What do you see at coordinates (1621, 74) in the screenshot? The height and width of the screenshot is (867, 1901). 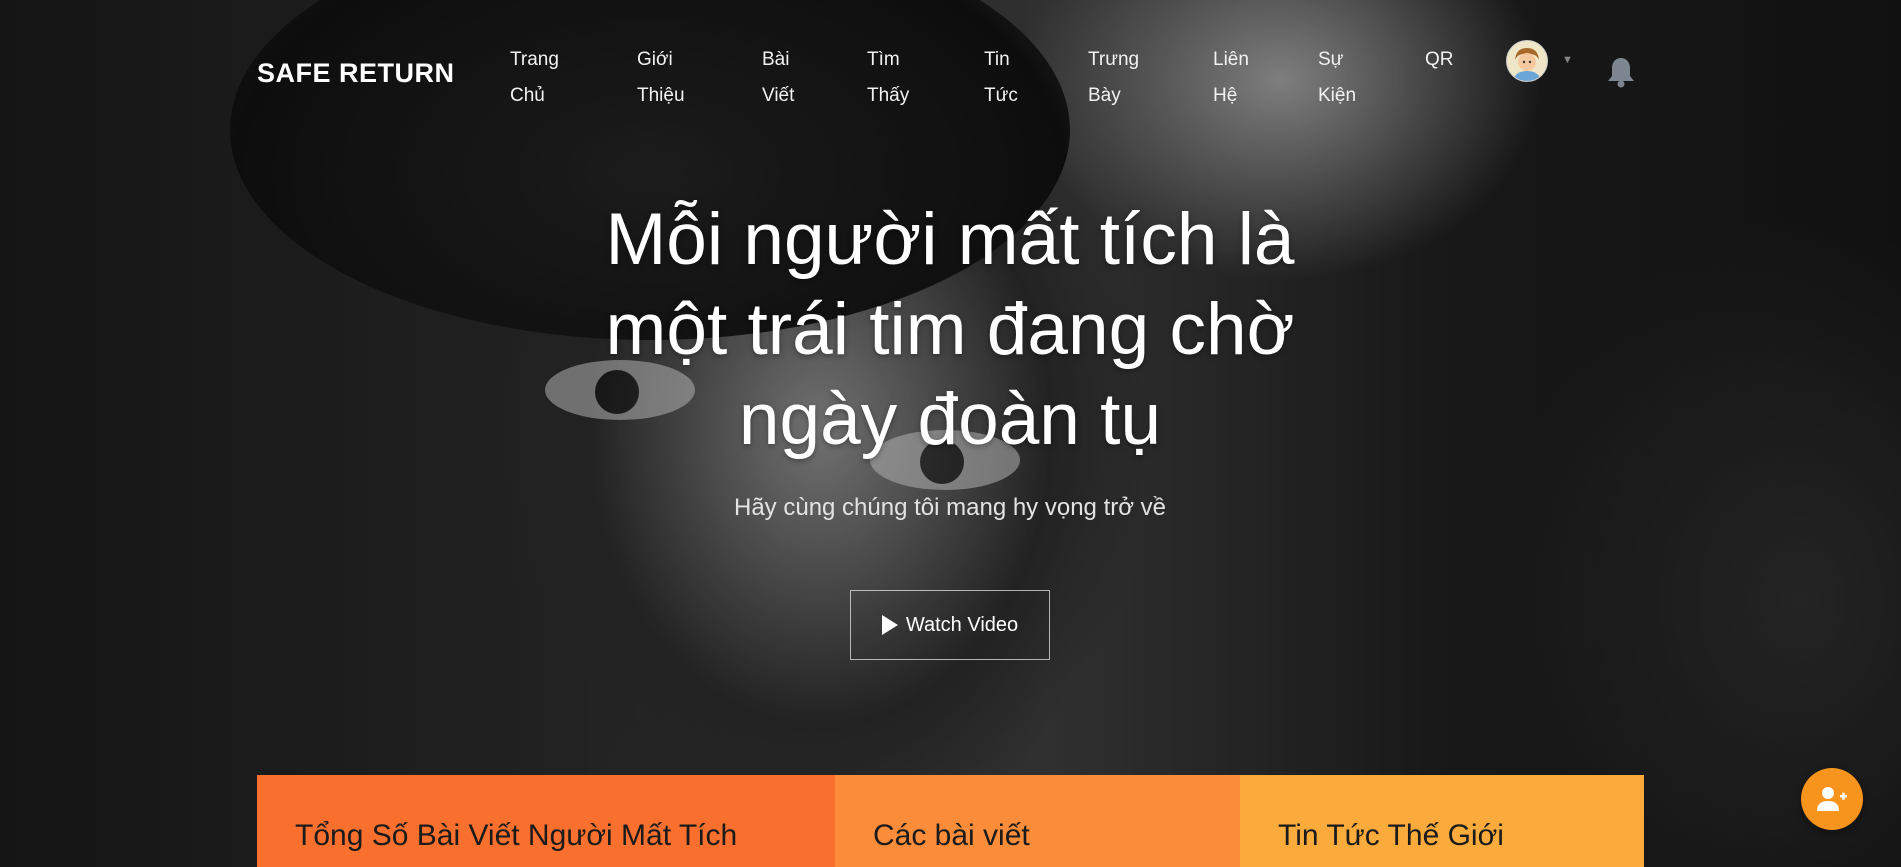 I see `bell-icon` at bounding box center [1621, 74].